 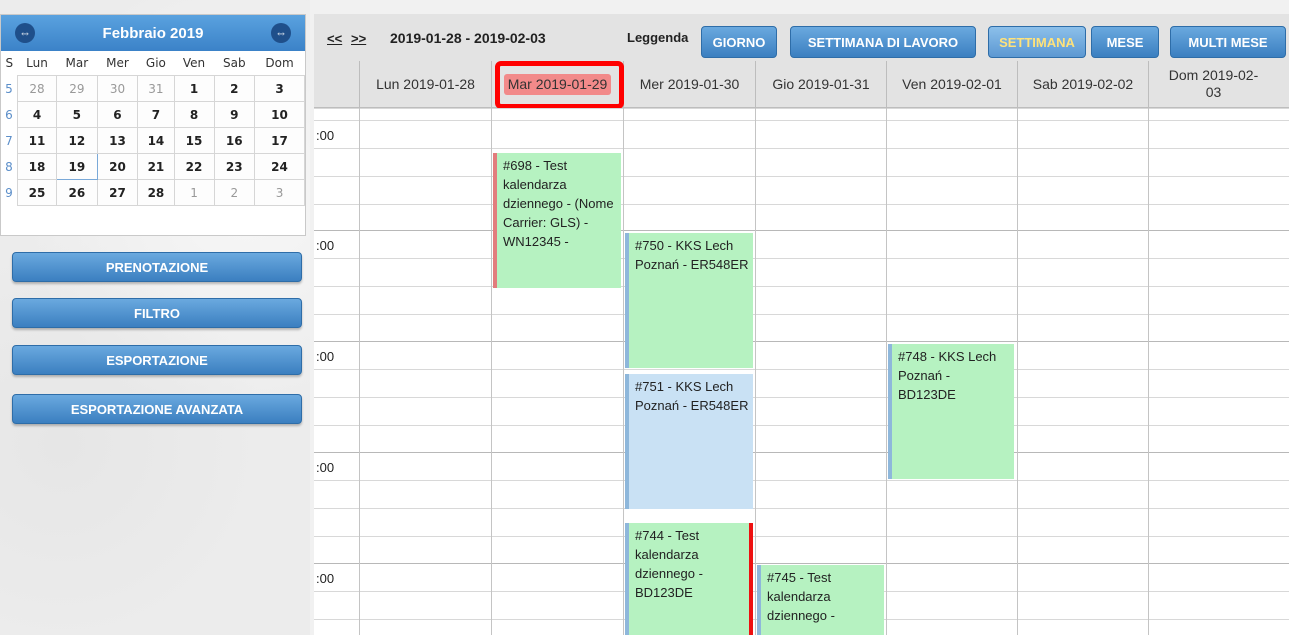 I want to click on event-750: #750 - KKS Lech Poznań - ER548ER, so click(x=689, y=300).